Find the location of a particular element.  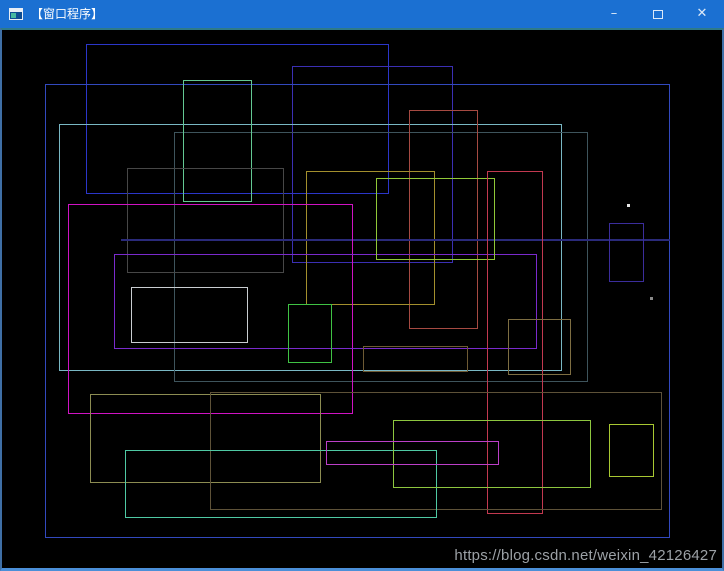

minimize-icon: – is located at coordinates (614, 13).